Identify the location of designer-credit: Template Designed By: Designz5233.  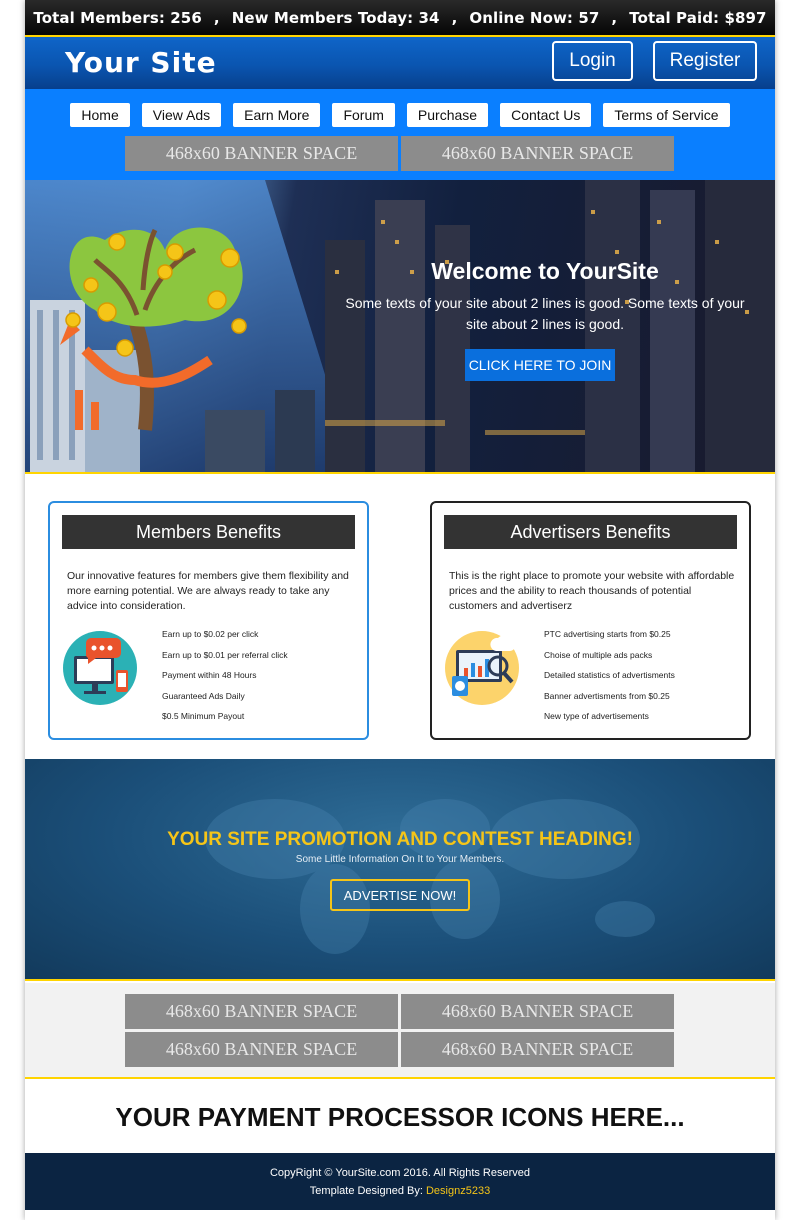
(400, 1191).